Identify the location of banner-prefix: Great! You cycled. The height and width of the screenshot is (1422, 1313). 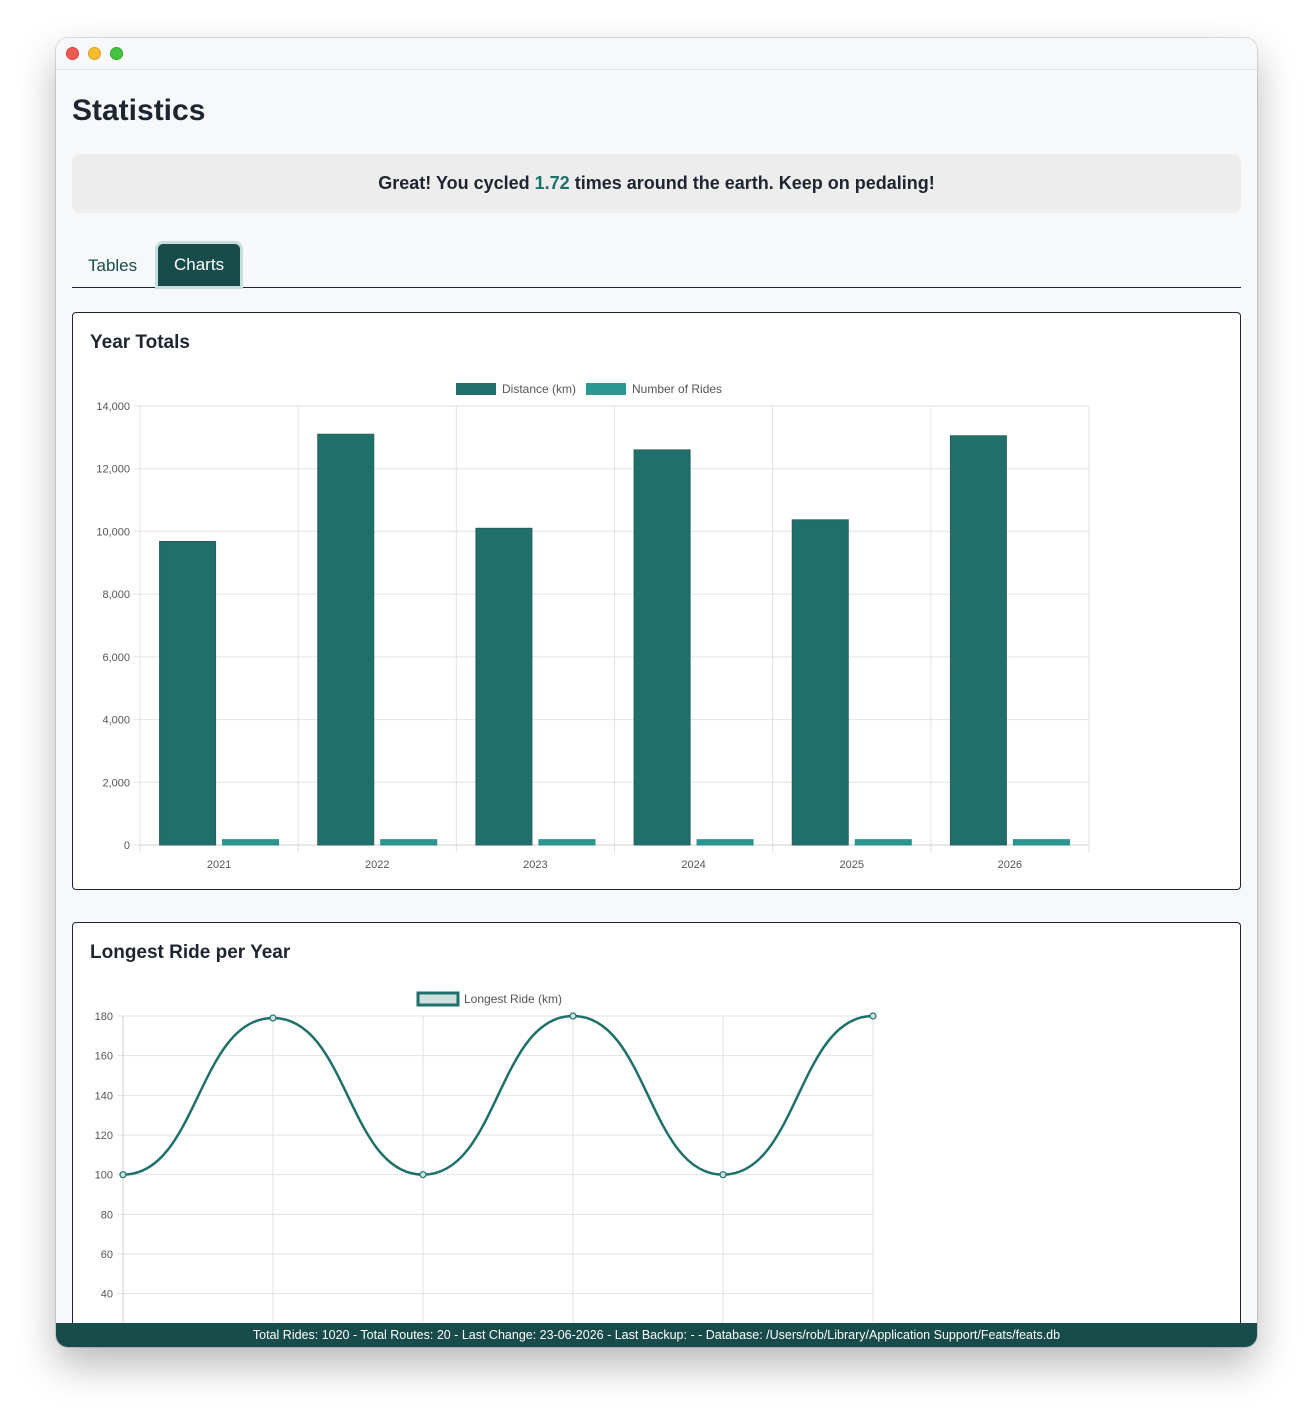
(454, 183).